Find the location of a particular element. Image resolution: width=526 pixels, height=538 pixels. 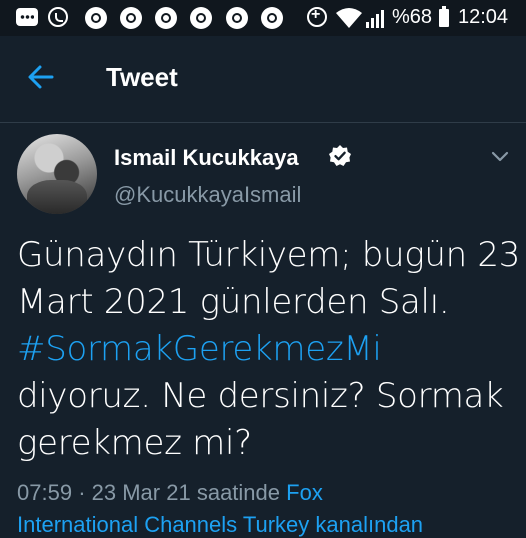

arrow-left-icon is located at coordinates (41, 77).